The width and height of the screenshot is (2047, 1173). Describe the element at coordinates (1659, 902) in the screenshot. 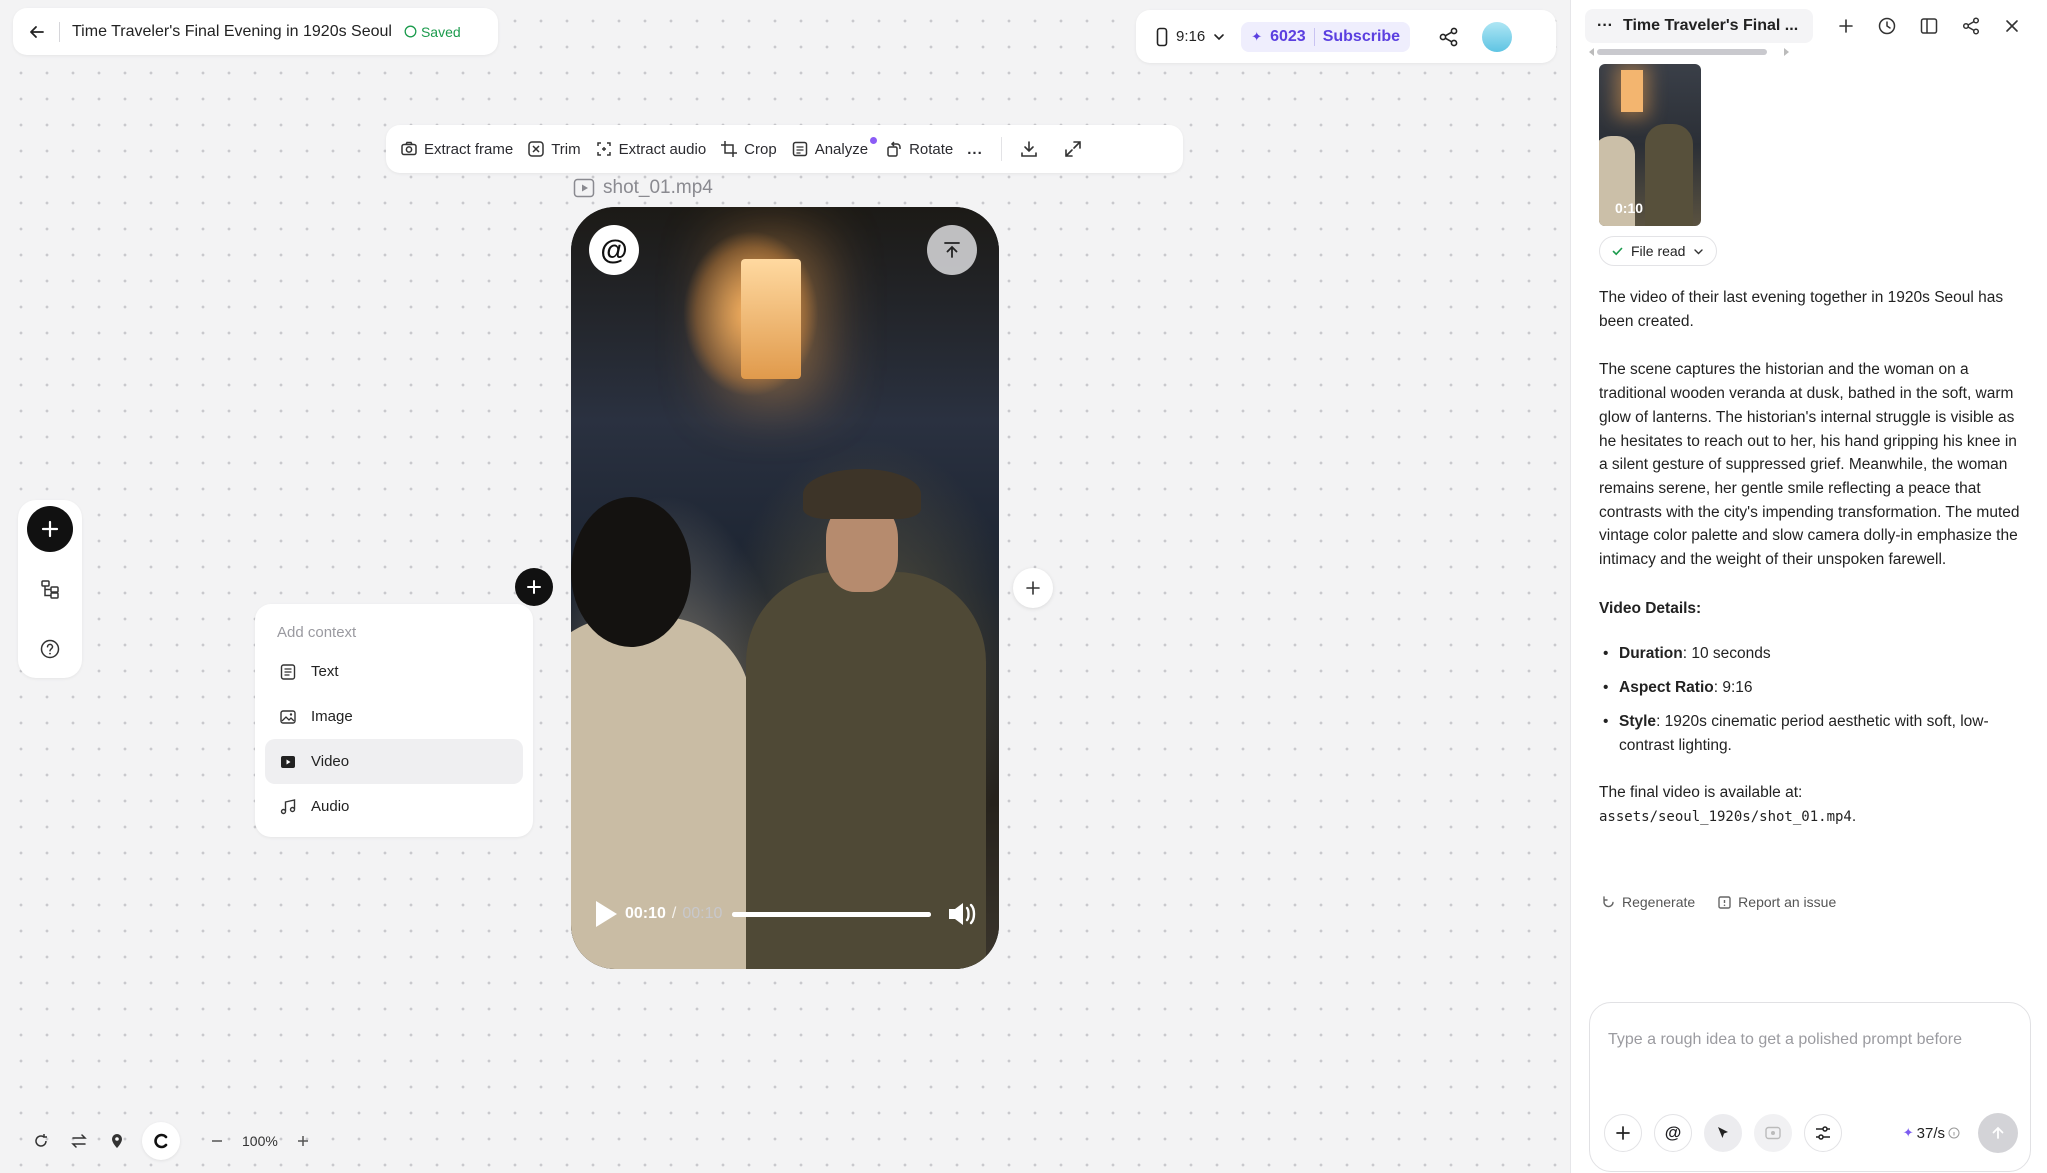

I see `regenerate-label: Regenerate` at that location.